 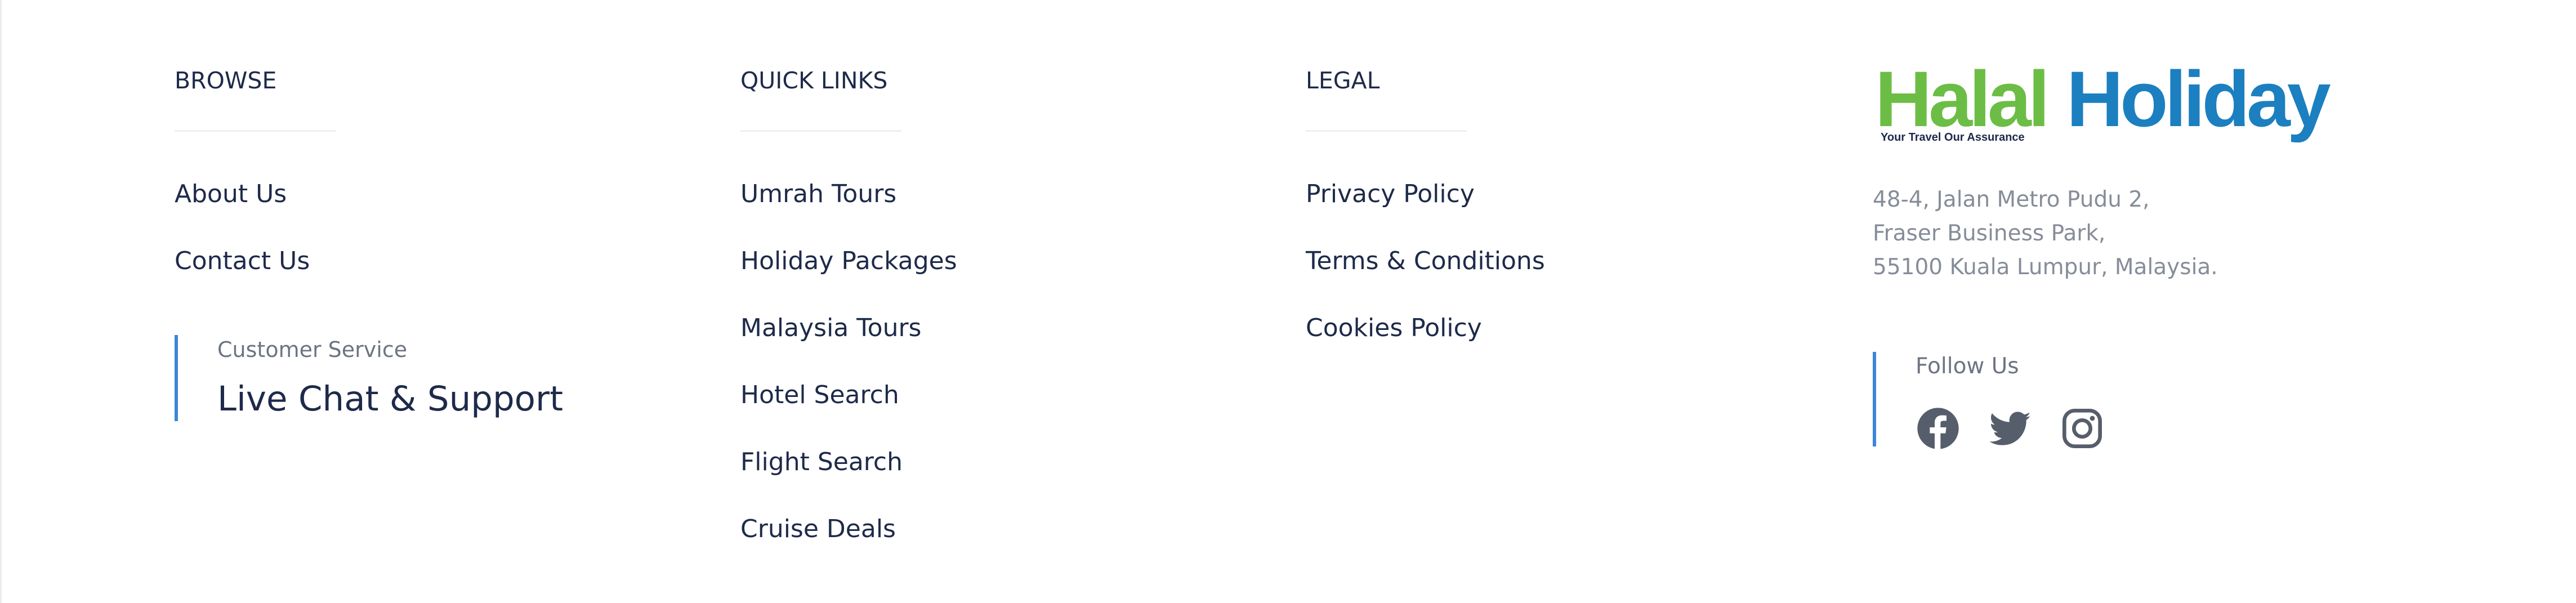 I want to click on logo-tagline: Your Travel Our Assurance, so click(x=1953, y=137).